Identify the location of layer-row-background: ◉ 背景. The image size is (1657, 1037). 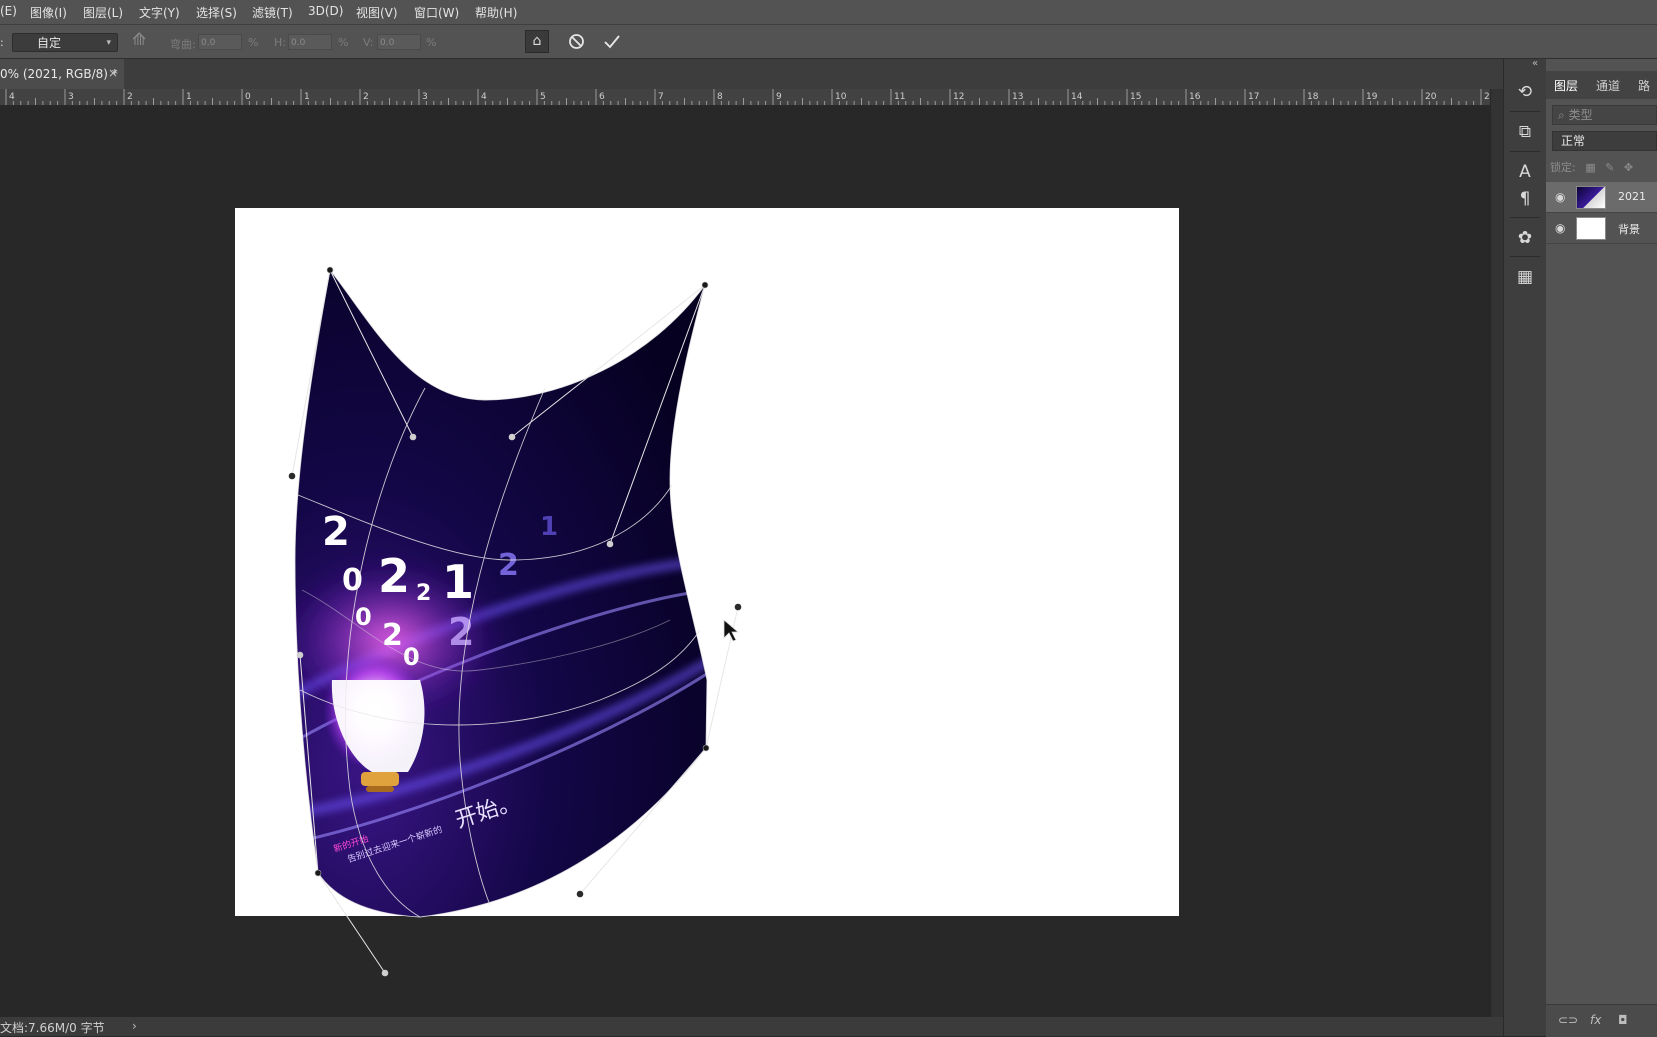
(1601, 228).